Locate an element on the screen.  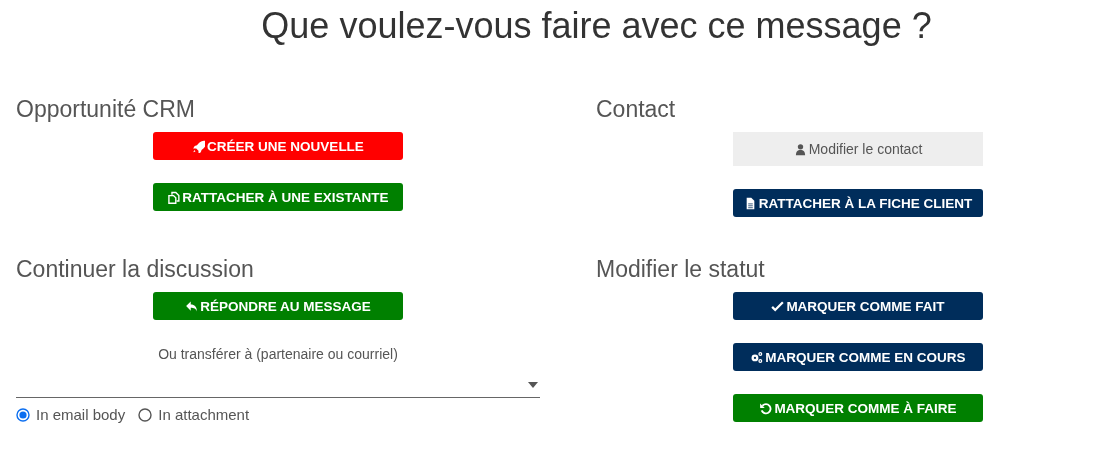
action-button: RATTACHER À UNE EXISTANTE is located at coordinates (278, 197).